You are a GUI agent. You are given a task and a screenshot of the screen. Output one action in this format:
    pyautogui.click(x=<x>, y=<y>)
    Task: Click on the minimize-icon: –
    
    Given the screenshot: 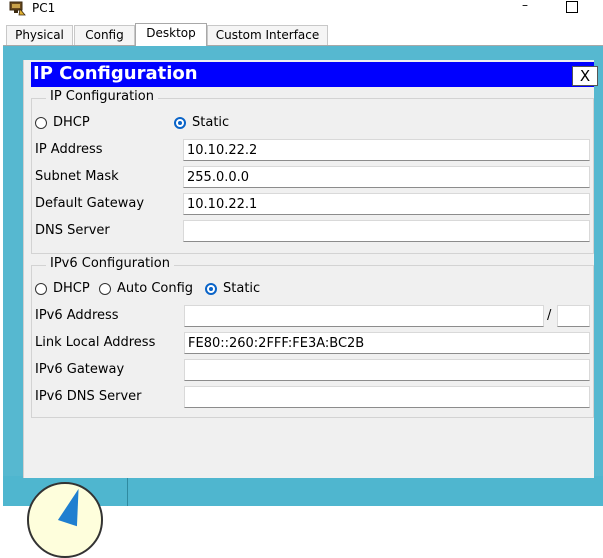 What is the action you would take?
    pyautogui.click(x=525, y=6)
    